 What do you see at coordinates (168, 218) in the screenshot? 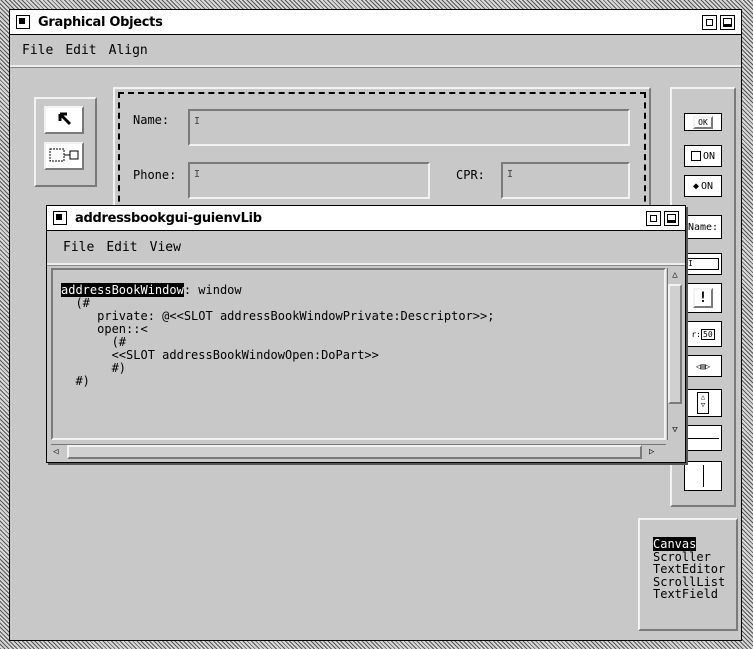
I see `child-window-title: addressbookgui-guienvLib` at bounding box center [168, 218].